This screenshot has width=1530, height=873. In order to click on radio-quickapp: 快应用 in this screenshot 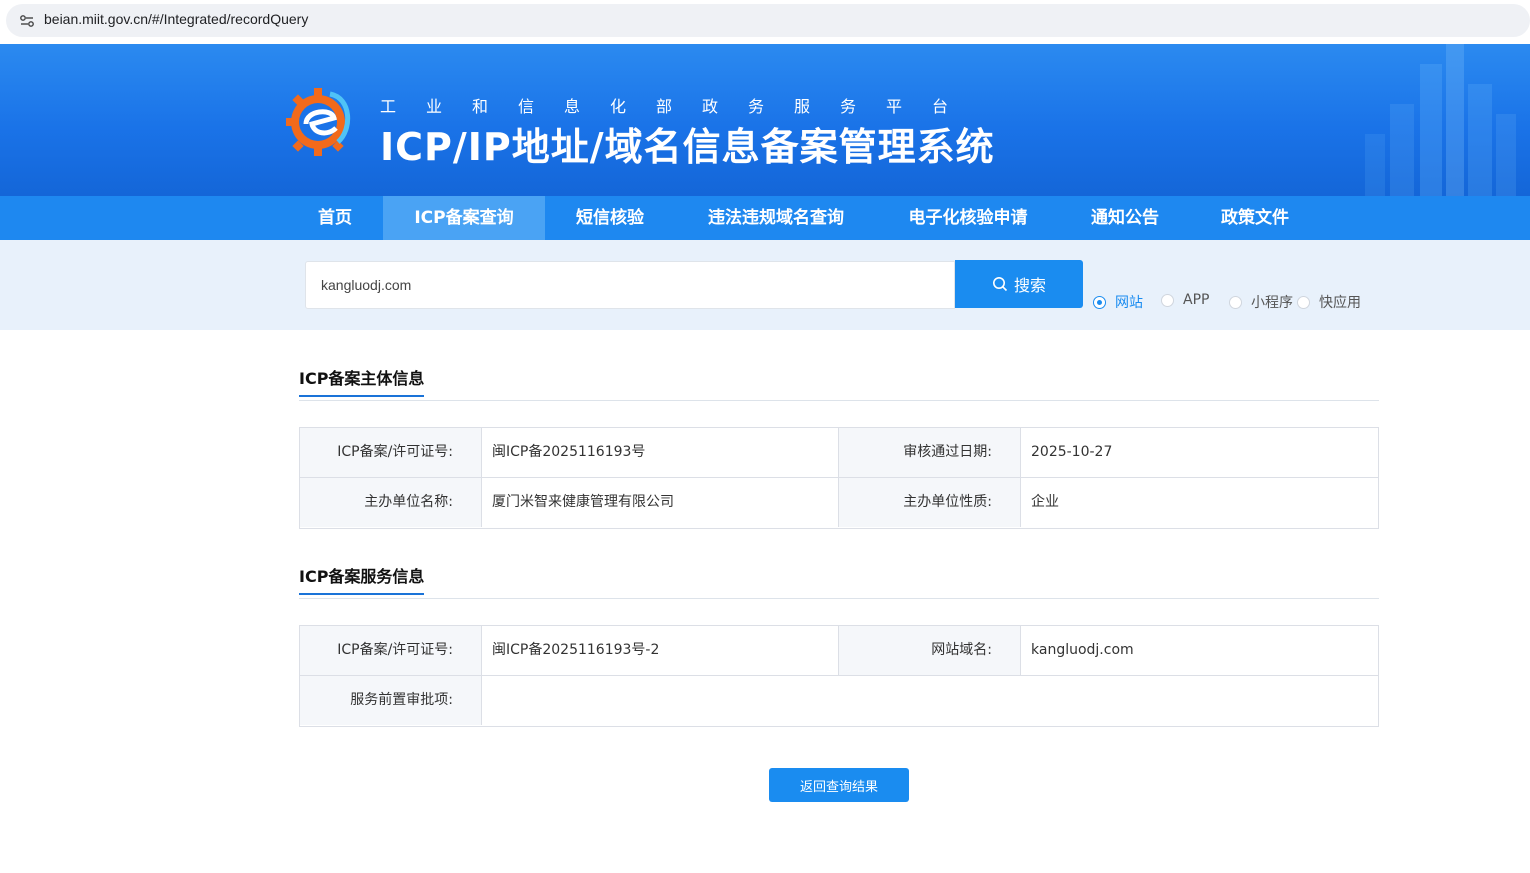, I will do `click(1329, 302)`.